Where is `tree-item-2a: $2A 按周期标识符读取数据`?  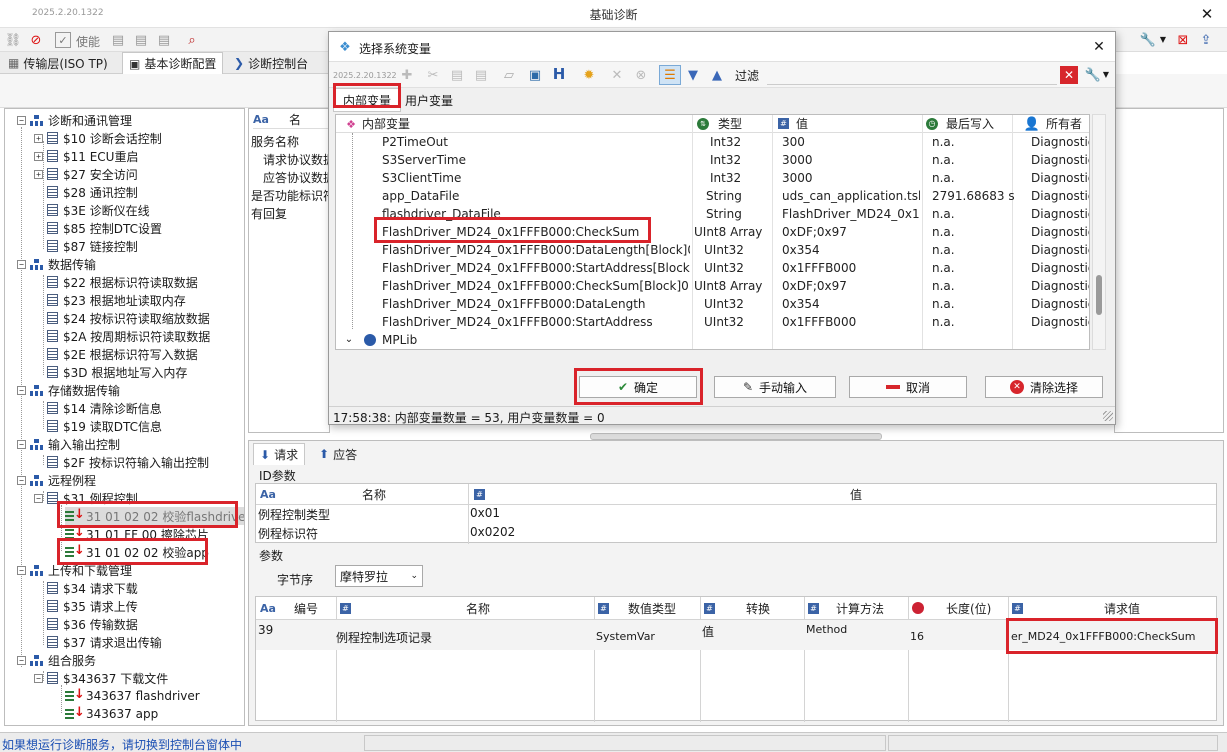 tree-item-2a: $2A 按周期标识符读取数据 is located at coordinates (128, 336).